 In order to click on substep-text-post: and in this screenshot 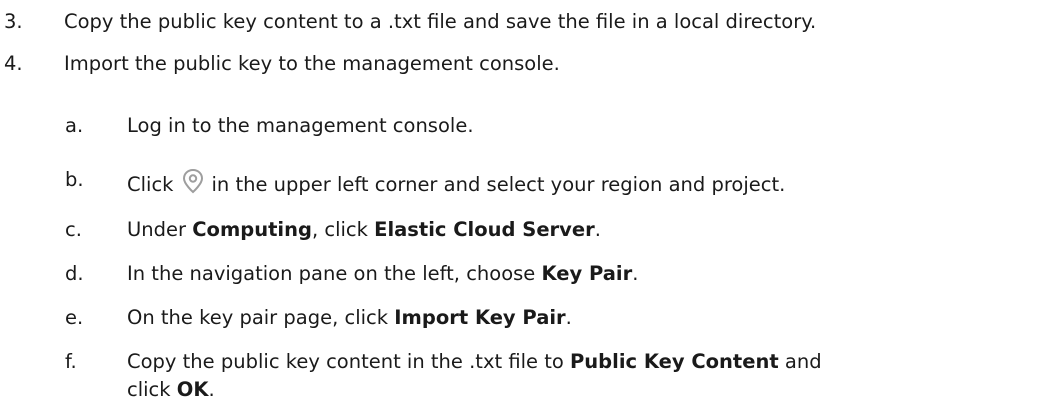, I will do `click(800, 361)`.